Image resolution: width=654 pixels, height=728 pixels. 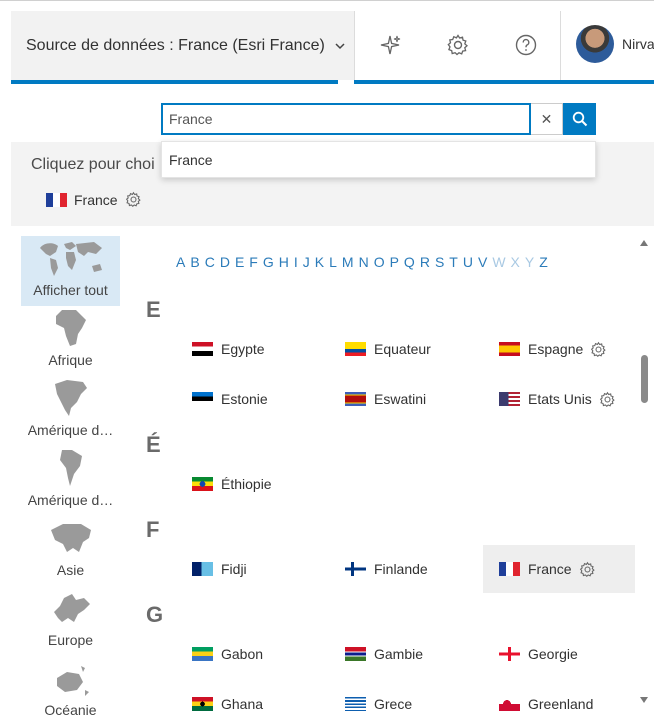 I want to click on region-item-oceania: Océanie, so click(x=70, y=691).